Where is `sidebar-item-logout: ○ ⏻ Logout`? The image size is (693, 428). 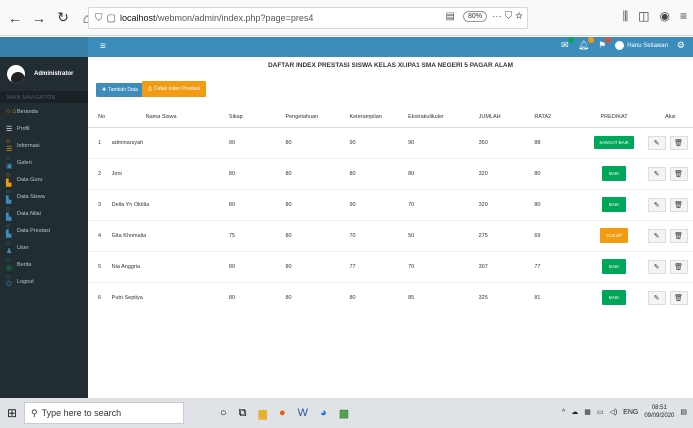 sidebar-item-logout: ○ ⏻ Logout is located at coordinates (44, 281).